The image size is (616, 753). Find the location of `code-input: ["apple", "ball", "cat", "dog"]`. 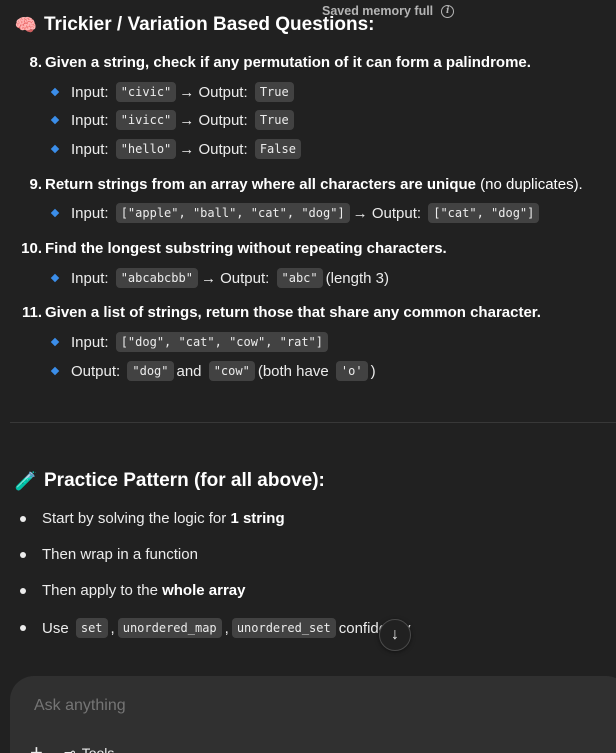

code-input: ["apple", "ball", "cat", "dog"] is located at coordinates (232, 213).